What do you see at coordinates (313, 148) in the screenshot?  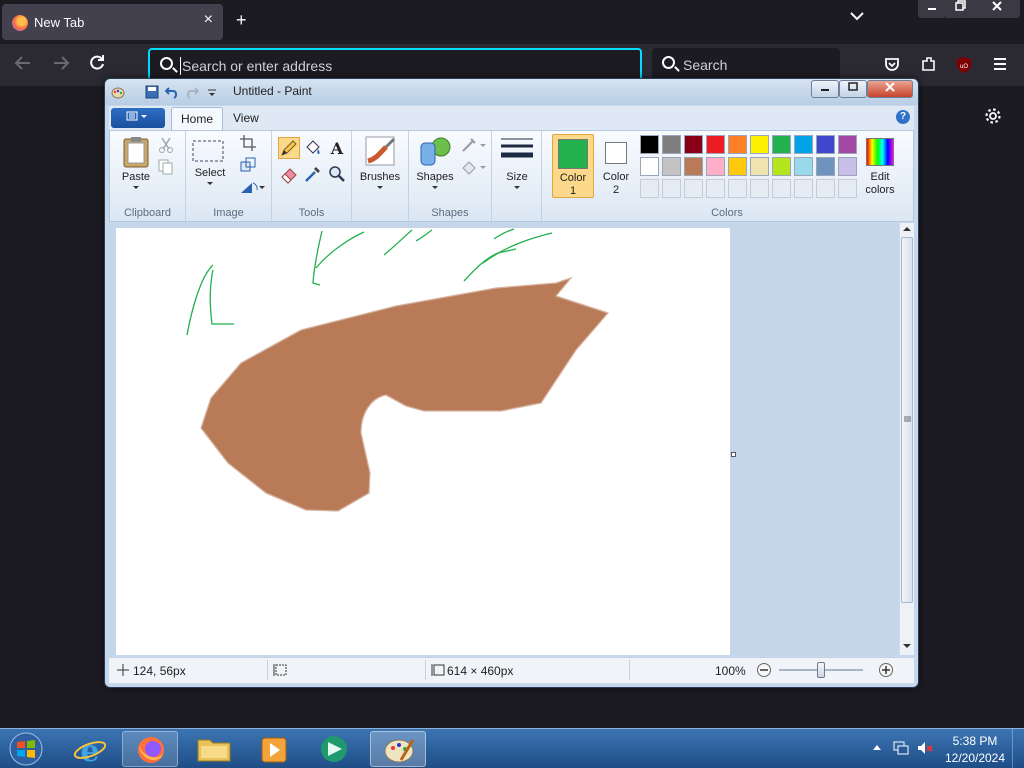 I see `fill-bucket-icon` at bounding box center [313, 148].